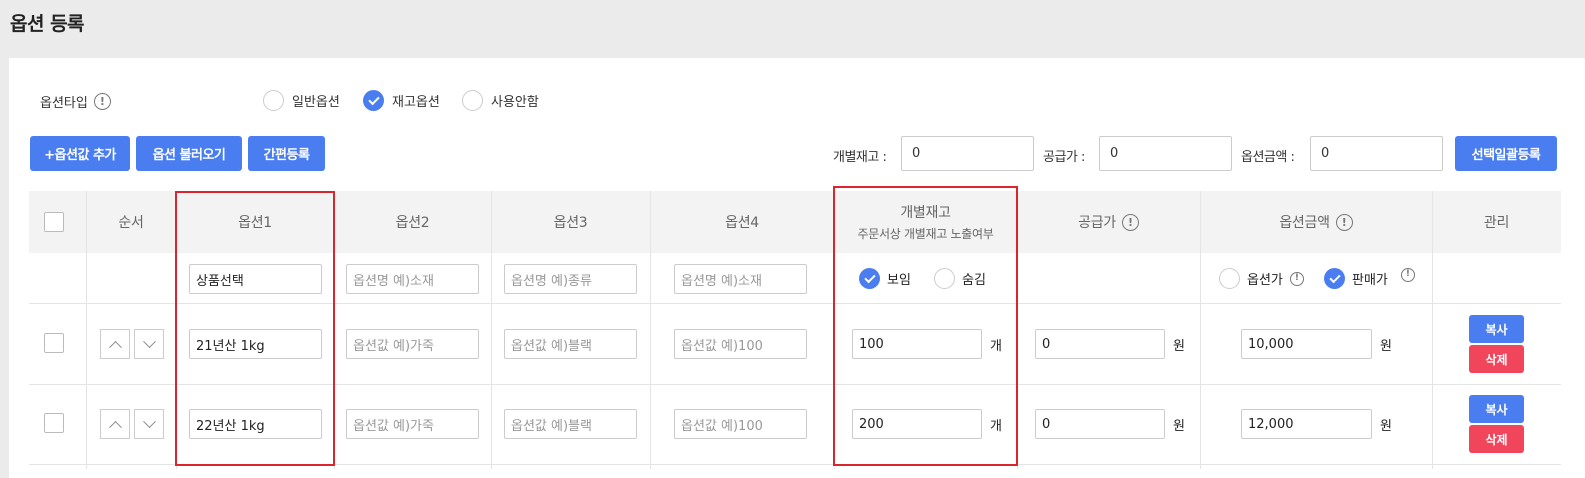 The width and height of the screenshot is (1585, 478). I want to click on header-option3: 옵션3, so click(570, 222).